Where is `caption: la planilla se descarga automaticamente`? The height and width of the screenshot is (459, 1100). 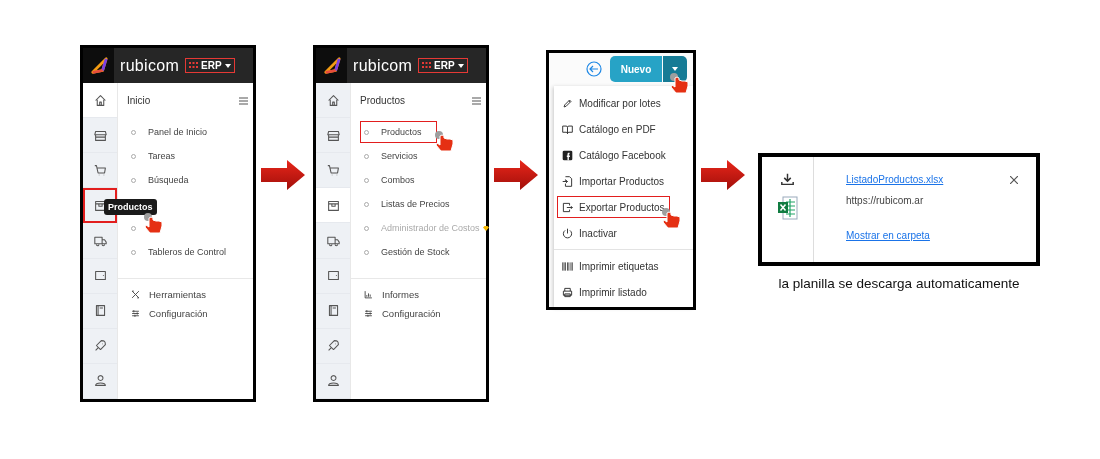
caption: la planilla se descarga automaticamente is located at coordinates (899, 283).